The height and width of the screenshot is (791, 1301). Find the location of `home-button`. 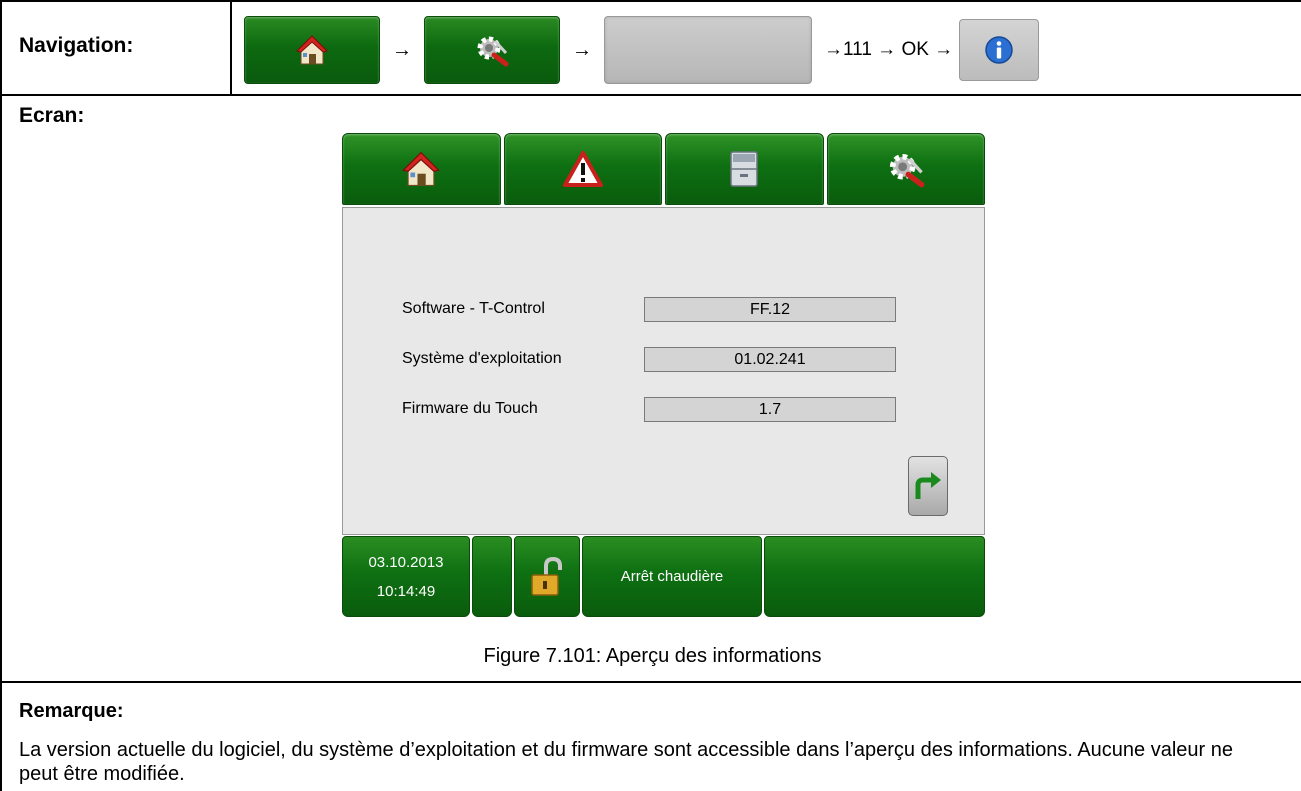

home-button is located at coordinates (312, 50).